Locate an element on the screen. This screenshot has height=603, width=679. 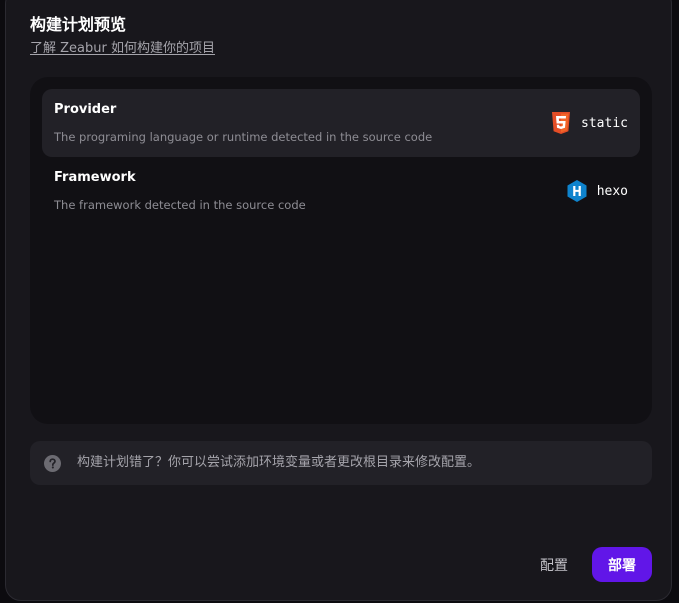
hint-text: 构建计划错了？你可以尝试添加环境变量或者更改根目录来修改配置。 is located at coordinates (279, 462).